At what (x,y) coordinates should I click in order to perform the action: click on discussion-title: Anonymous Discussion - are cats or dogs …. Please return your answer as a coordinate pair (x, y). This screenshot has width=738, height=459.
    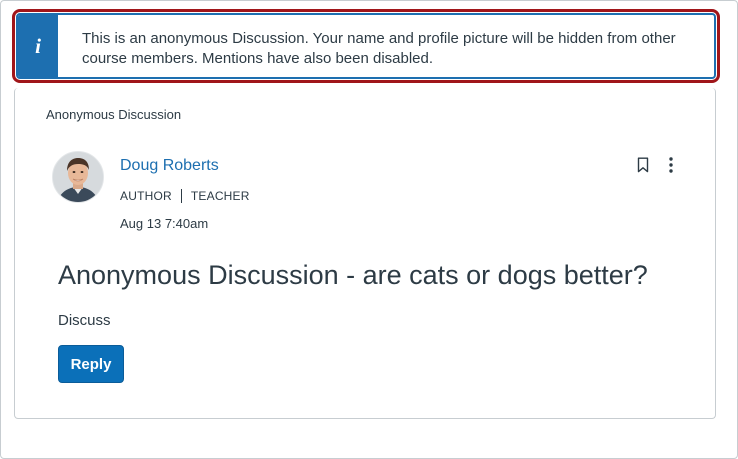
    Looking at the image, I should click on (353, 275).